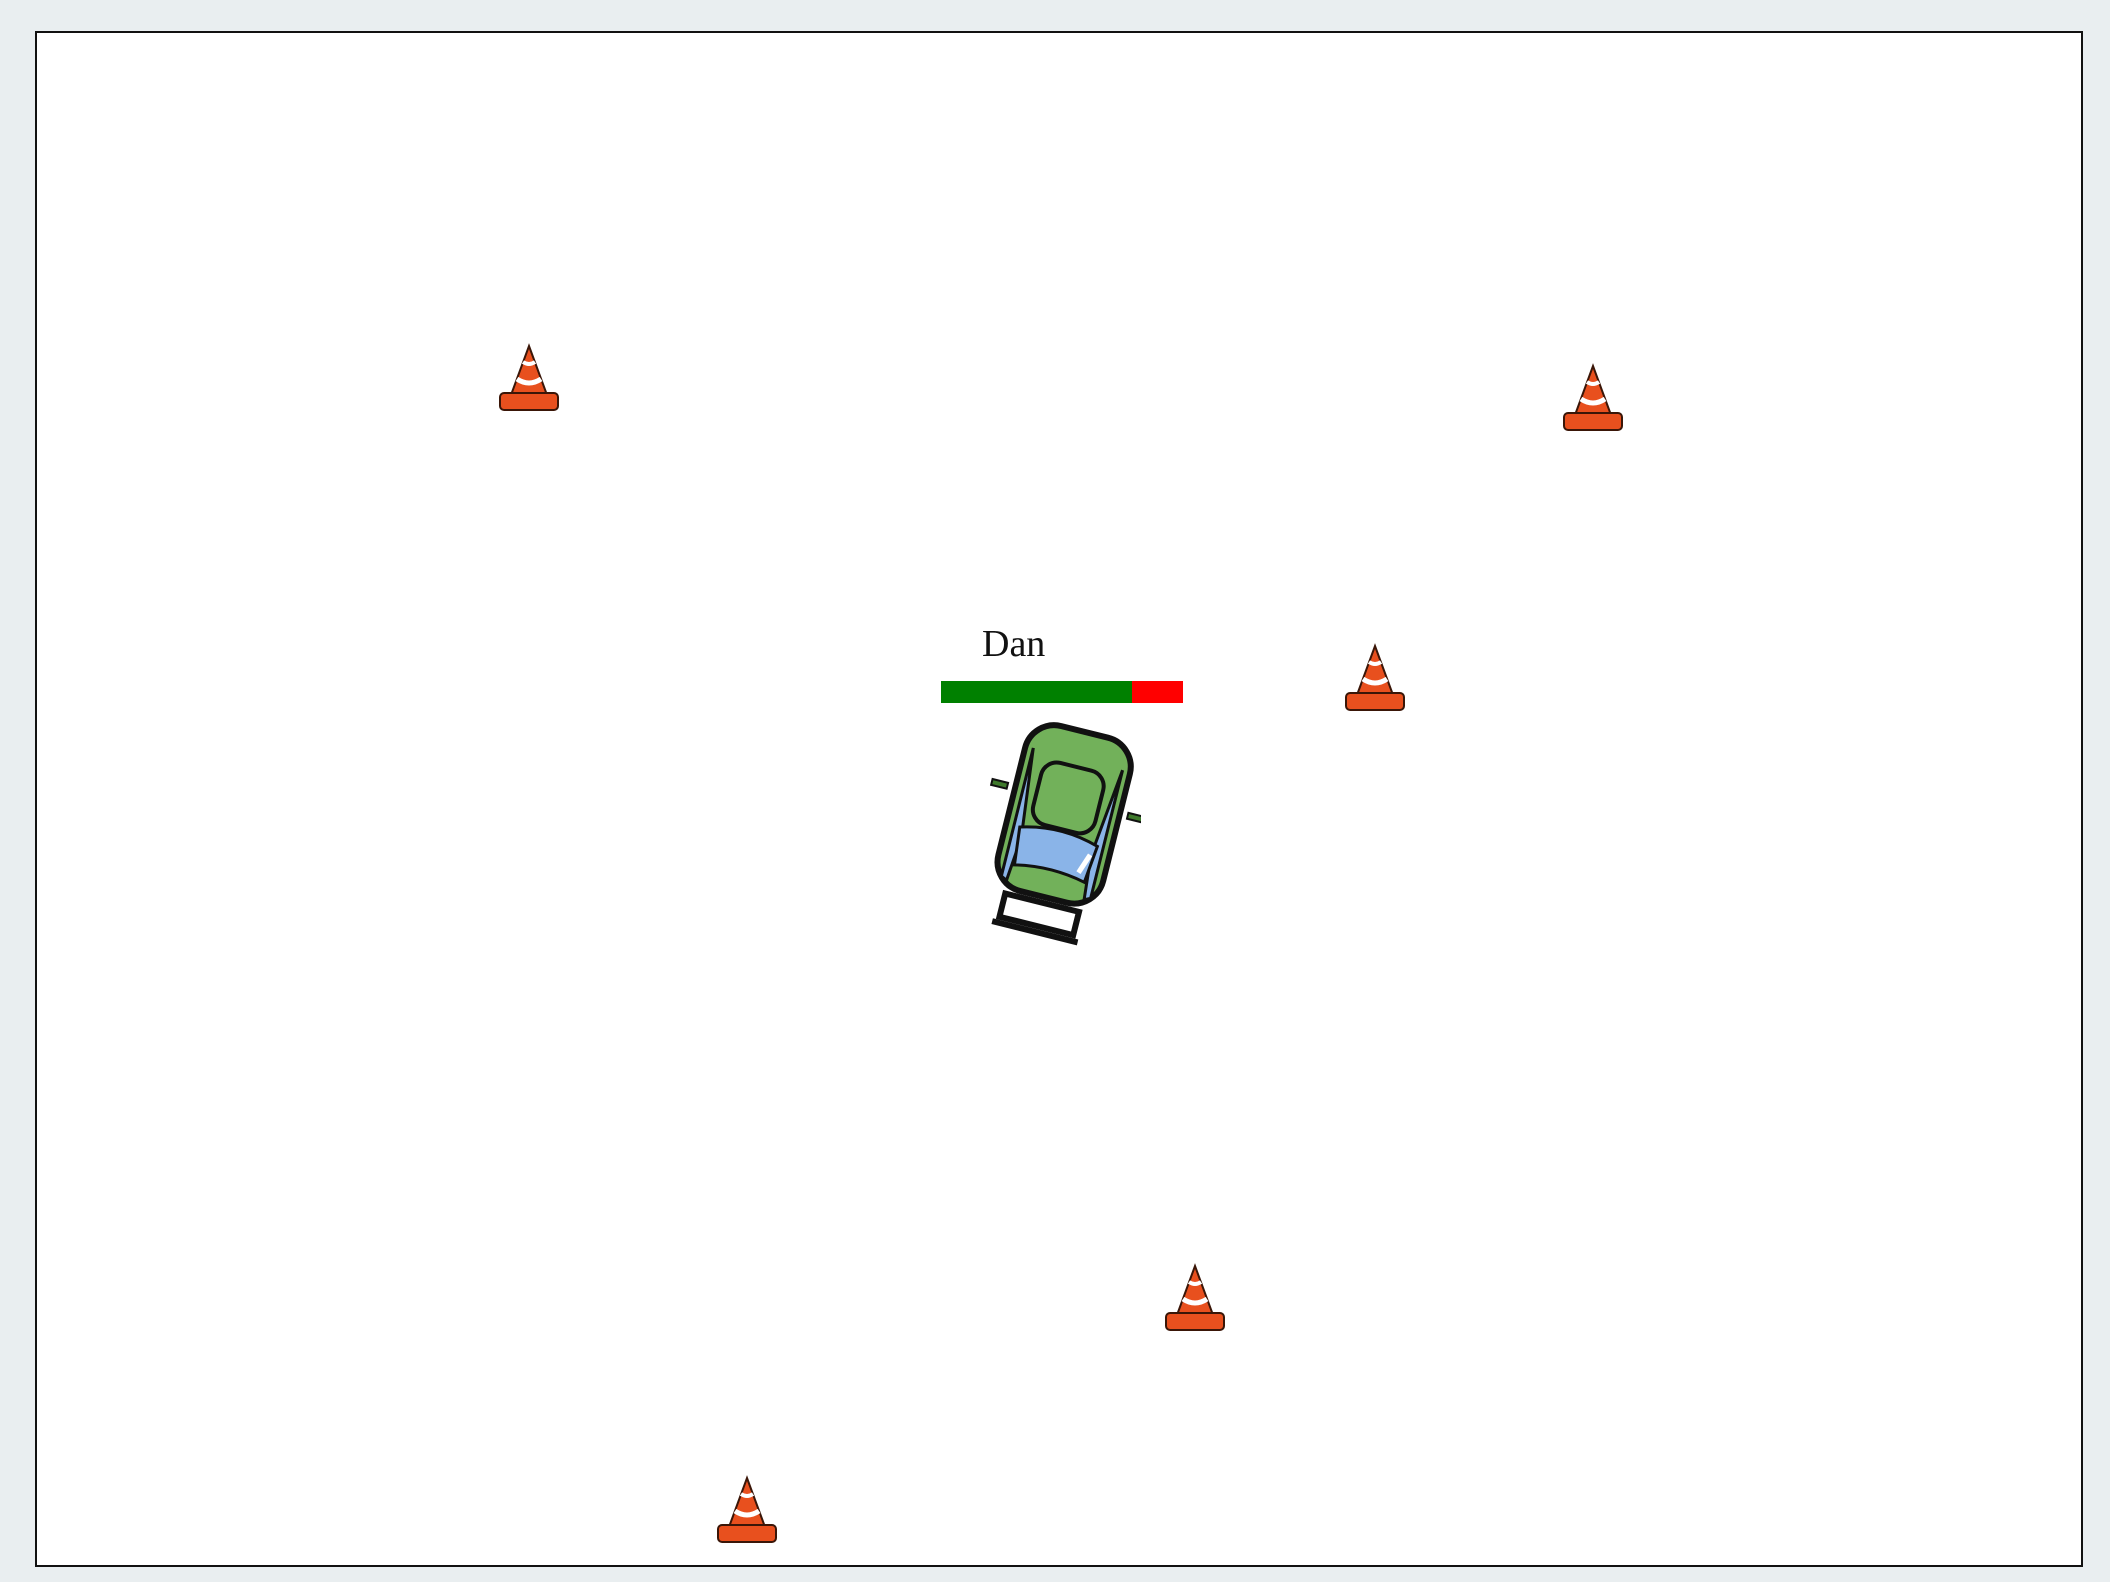 The width and height of the screenshot is (2110, 1582). I want to click on player-name-label: Dan, so click(1014, 644).